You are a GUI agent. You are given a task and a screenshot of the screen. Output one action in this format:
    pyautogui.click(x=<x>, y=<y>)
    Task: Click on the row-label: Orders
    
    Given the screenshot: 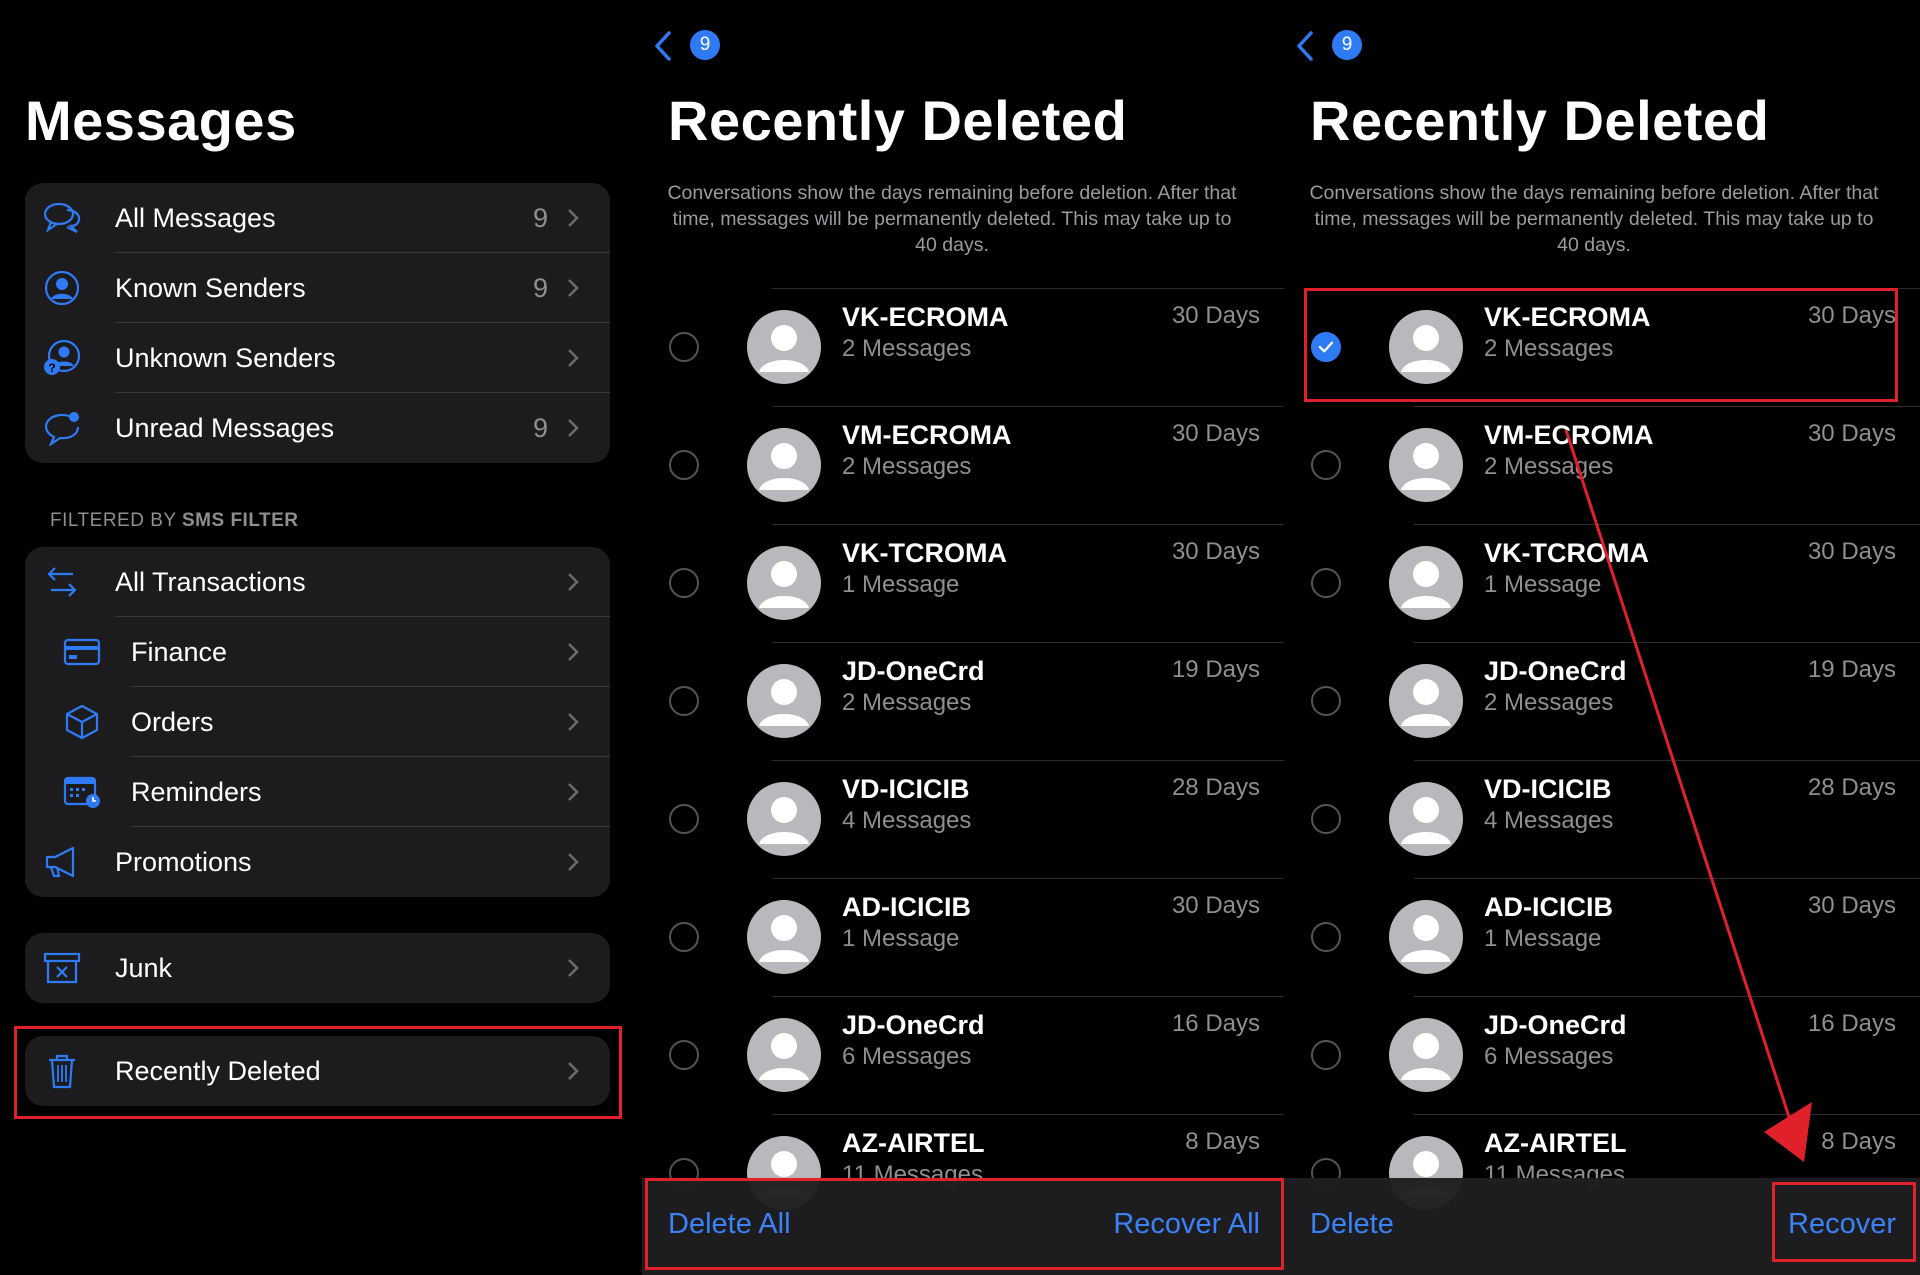 What is the action you would take?
    pyautogui.click(x=172, y=722)
    